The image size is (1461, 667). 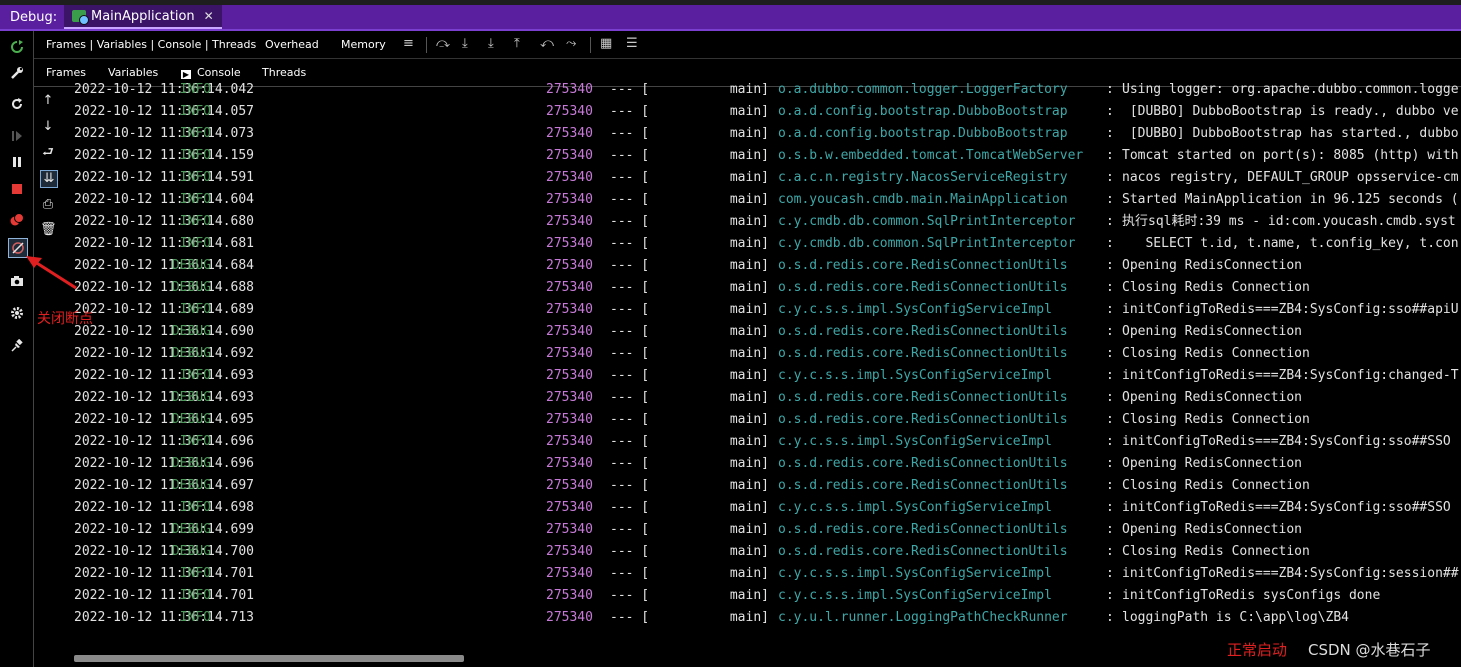 I want to click on up-arrow-icon: ↑, so click(x=48, y=101).